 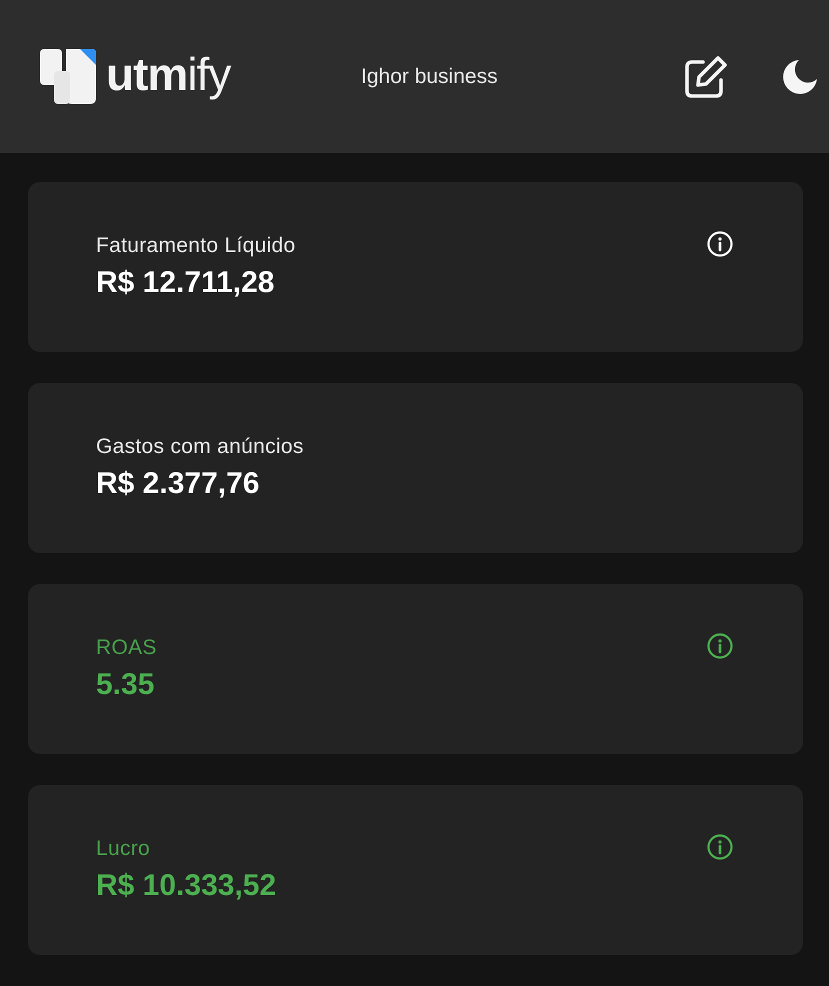 I want to click on theme-toggle-button, so click(x=800, y=76).